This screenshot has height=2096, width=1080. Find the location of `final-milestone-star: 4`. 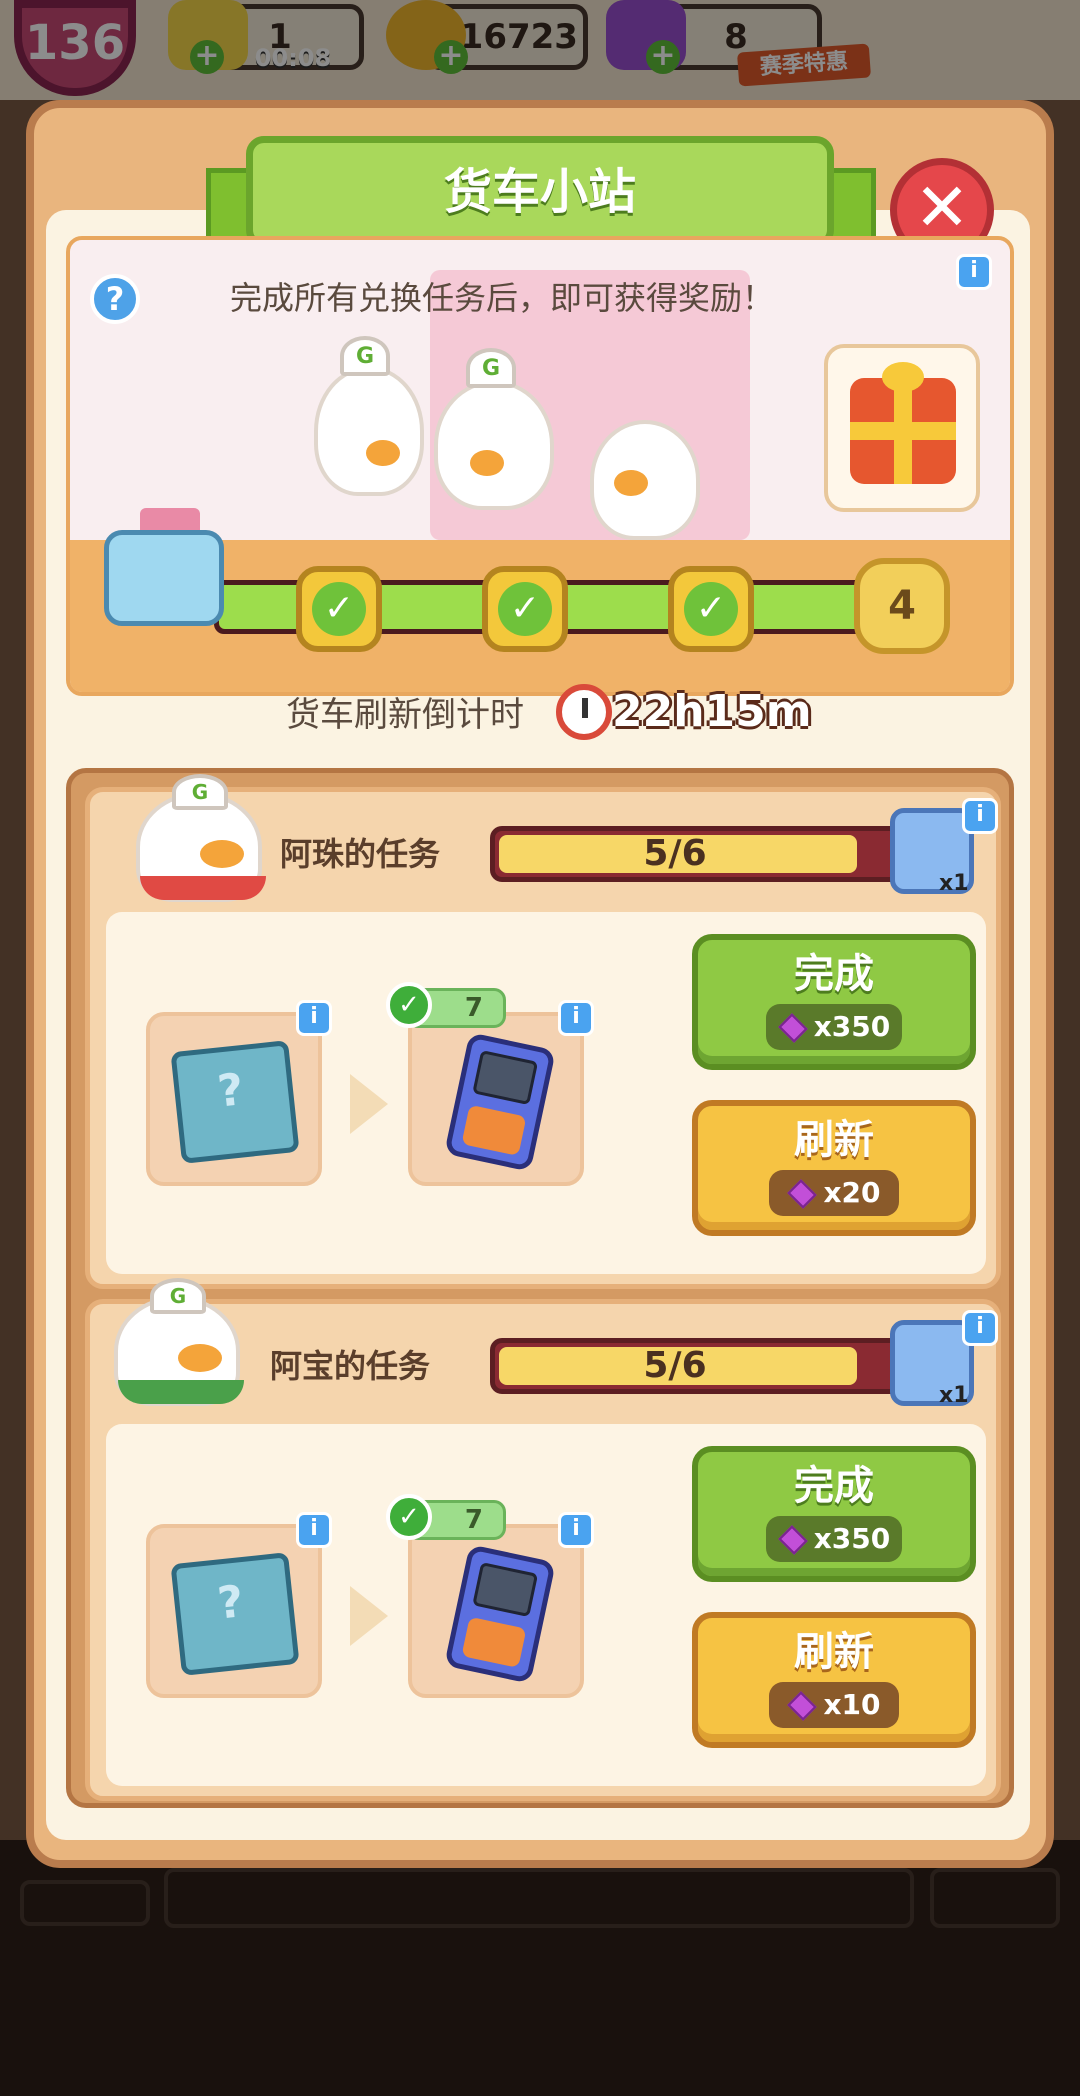

final-milestone-star: 4 is located at coordinates (902, 606).